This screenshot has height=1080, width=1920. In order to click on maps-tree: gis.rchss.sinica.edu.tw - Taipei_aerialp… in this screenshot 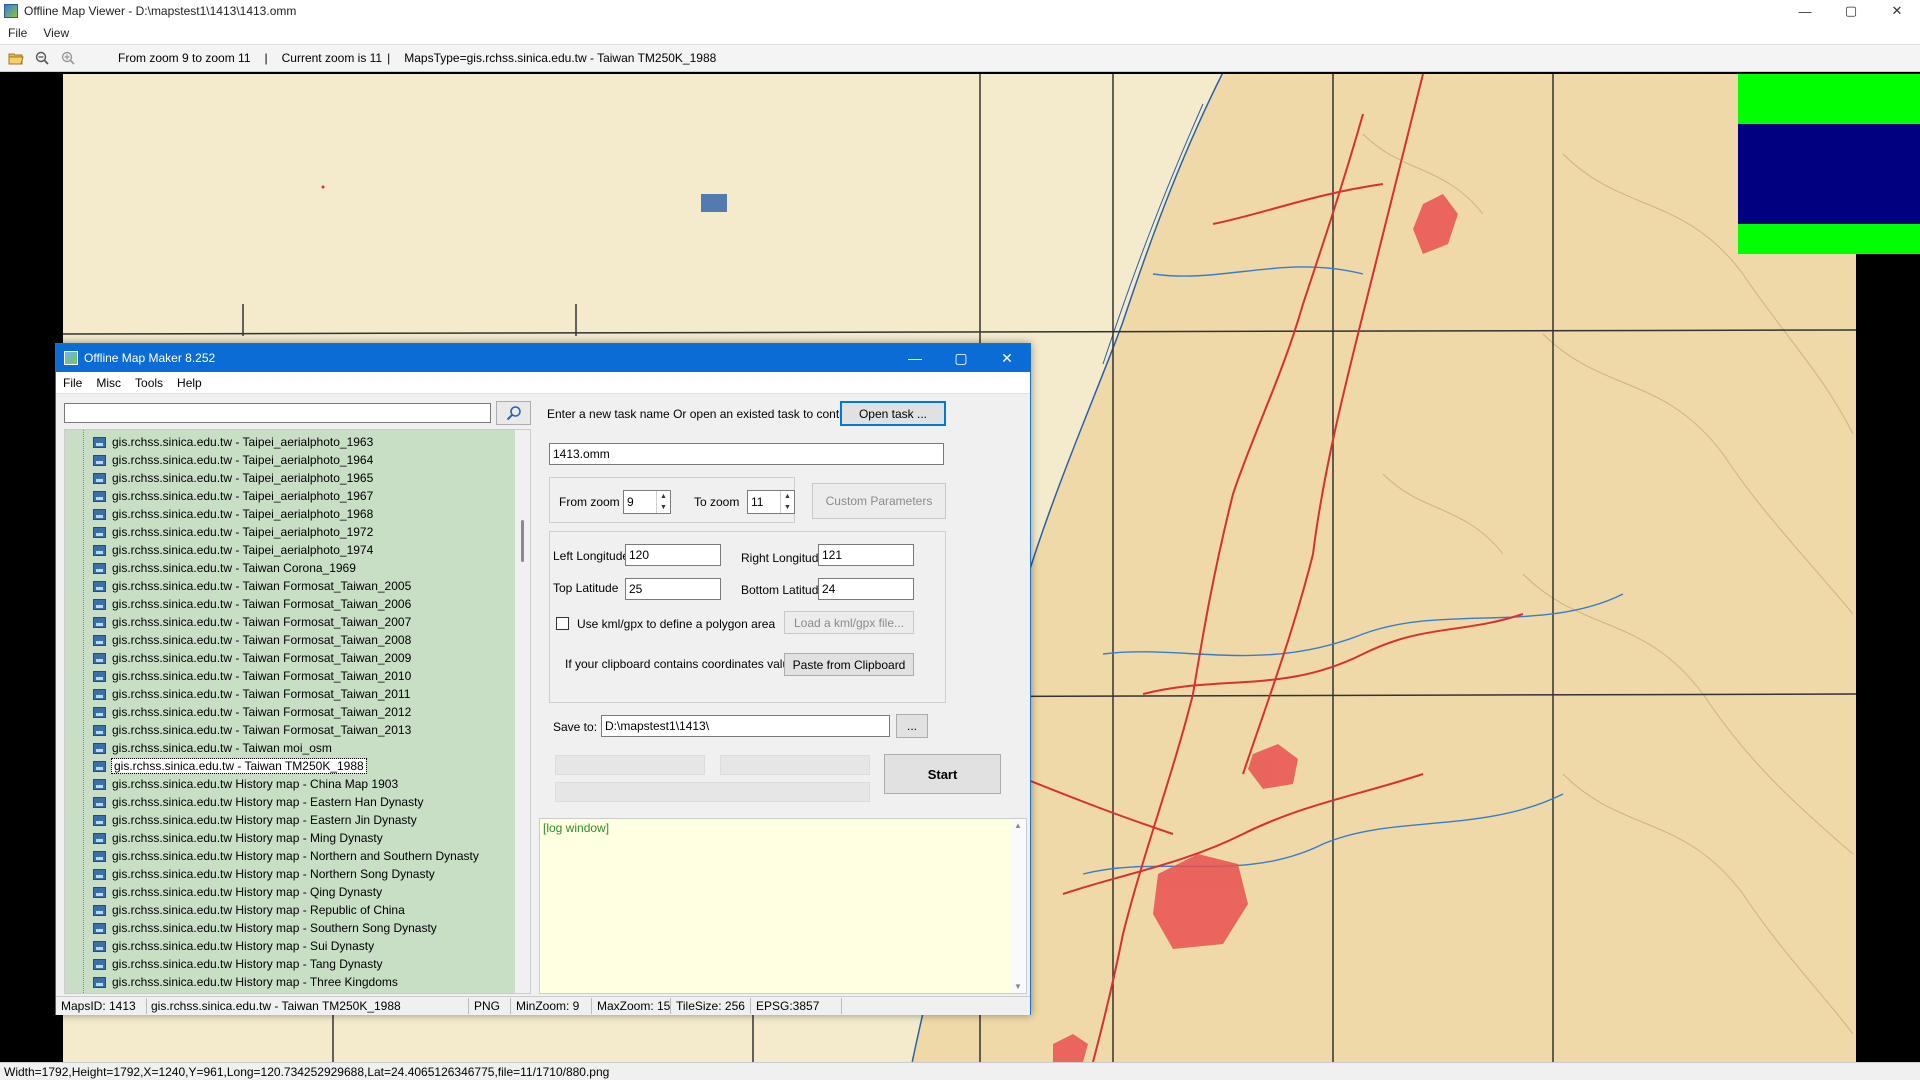, I will do `click(297, 711)`.